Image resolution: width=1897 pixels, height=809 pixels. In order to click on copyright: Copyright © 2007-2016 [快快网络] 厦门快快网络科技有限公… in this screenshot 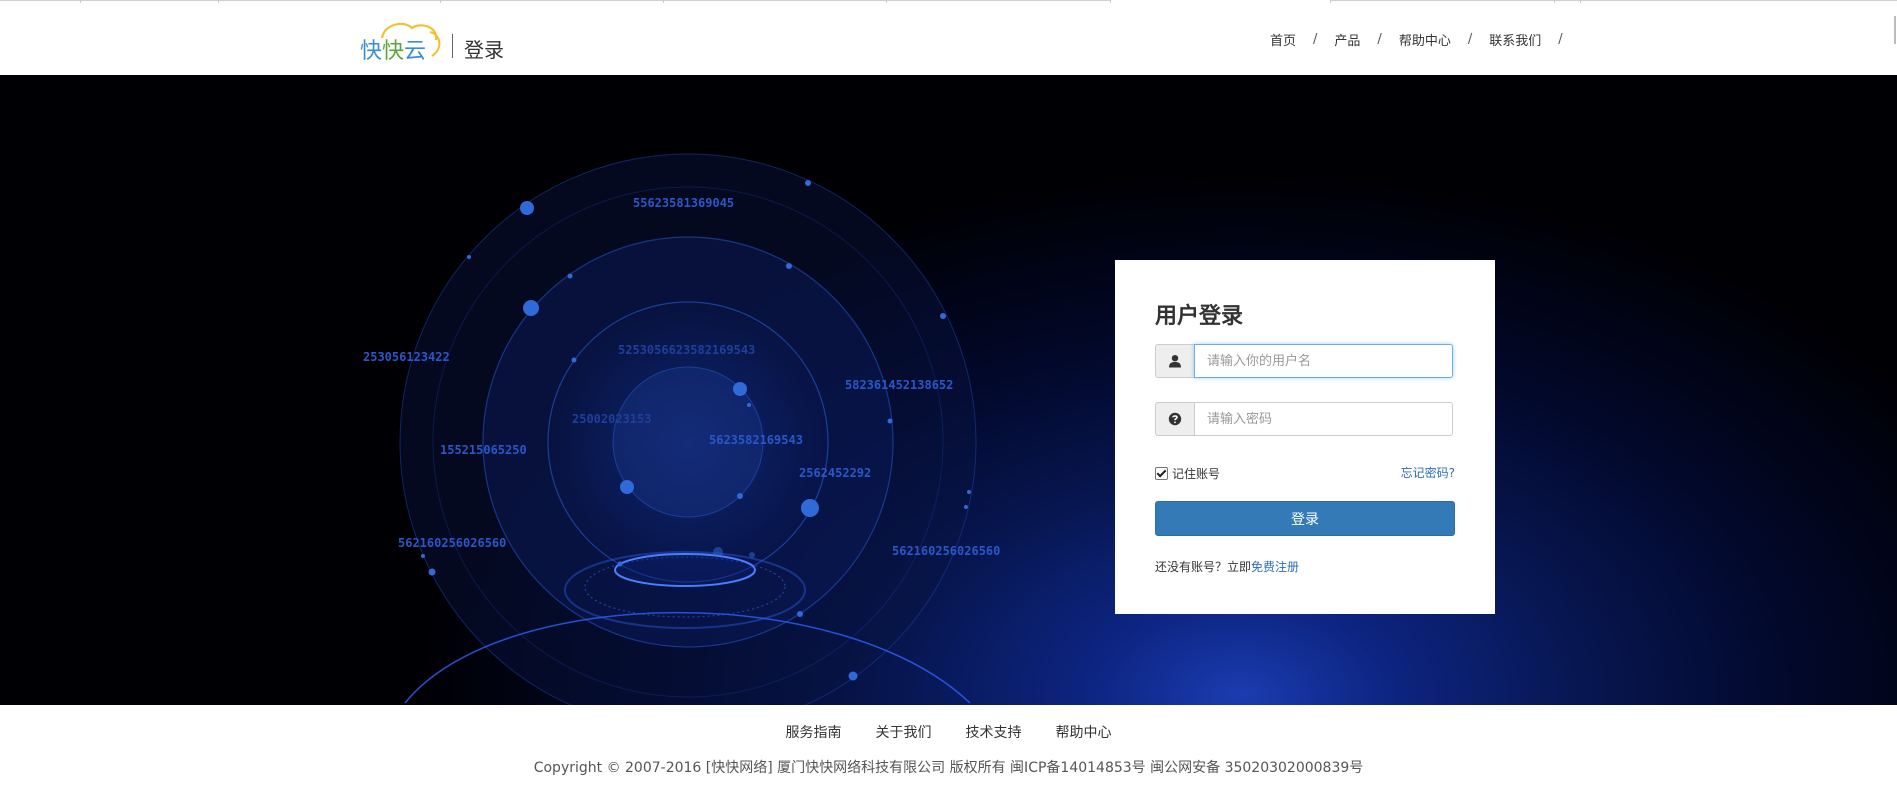, I will do `click(948, 768)`.